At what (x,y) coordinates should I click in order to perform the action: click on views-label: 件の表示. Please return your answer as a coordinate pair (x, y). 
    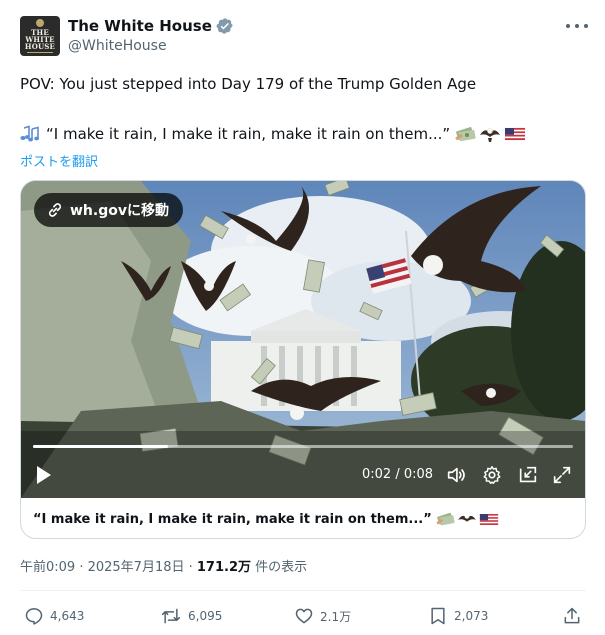
    Looking at the image, I should click on (279, 567).